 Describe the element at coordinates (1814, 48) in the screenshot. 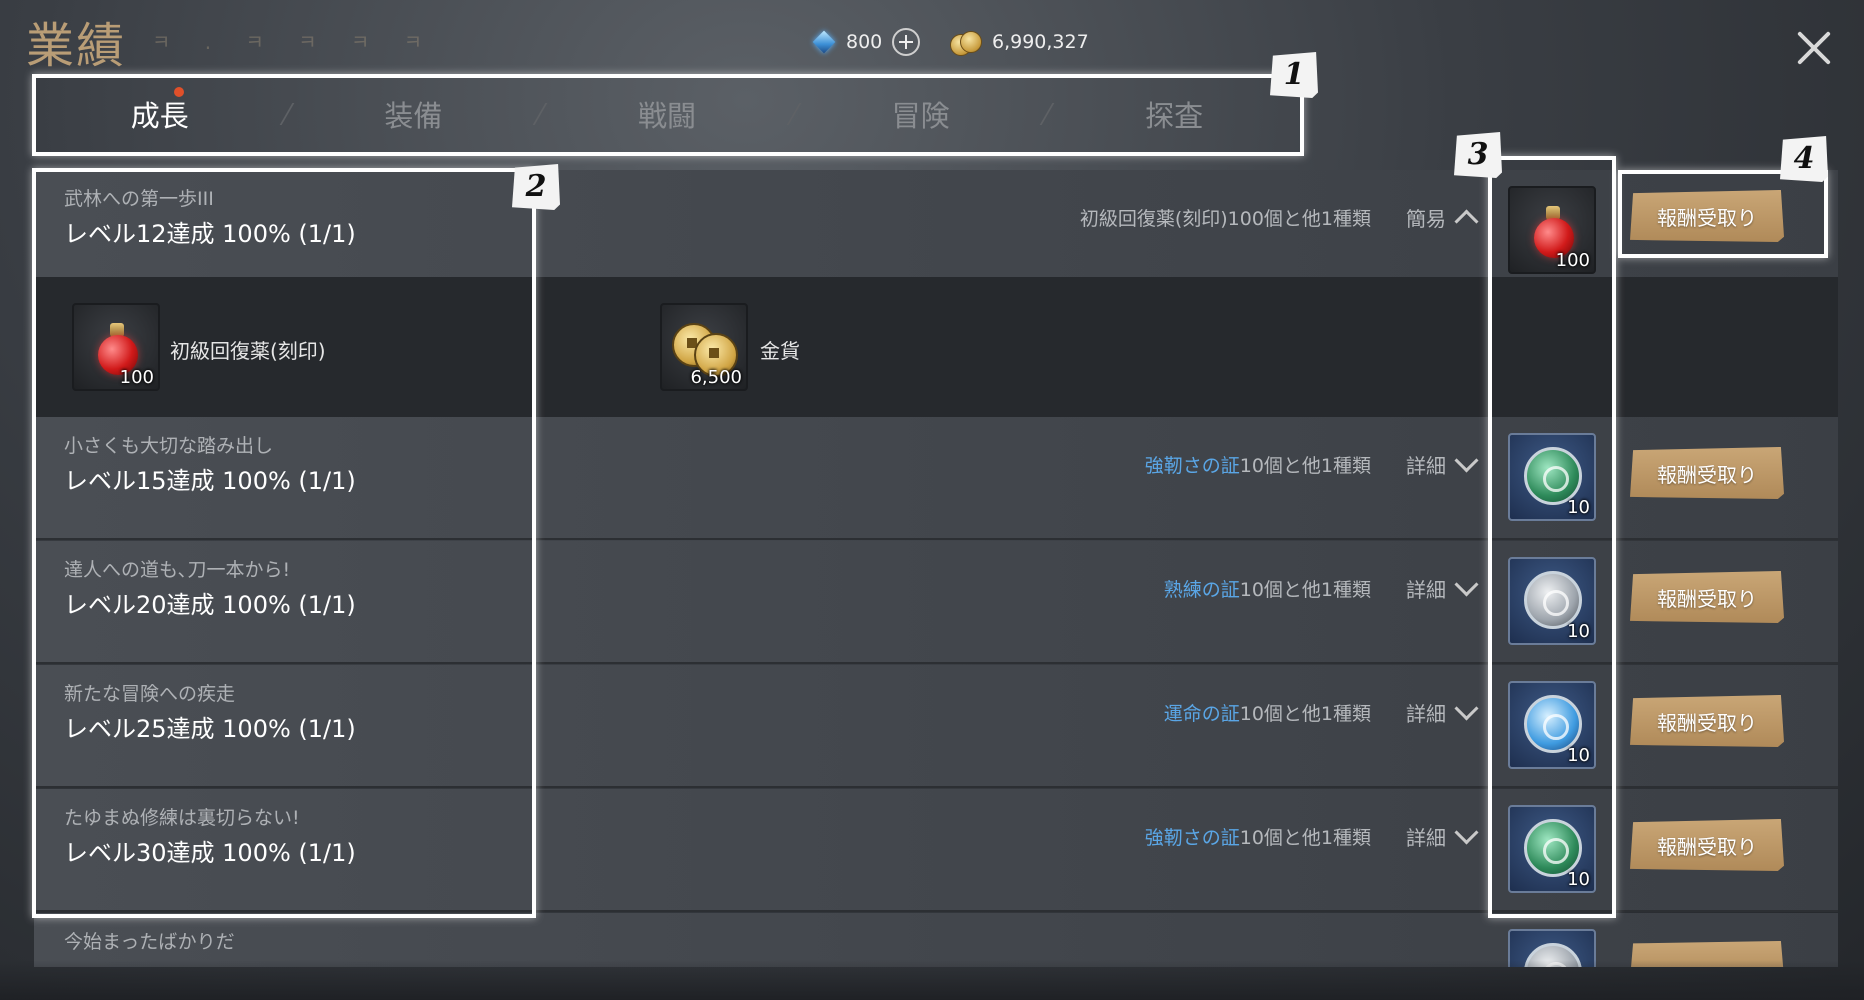

I see `close-icon` at that location.